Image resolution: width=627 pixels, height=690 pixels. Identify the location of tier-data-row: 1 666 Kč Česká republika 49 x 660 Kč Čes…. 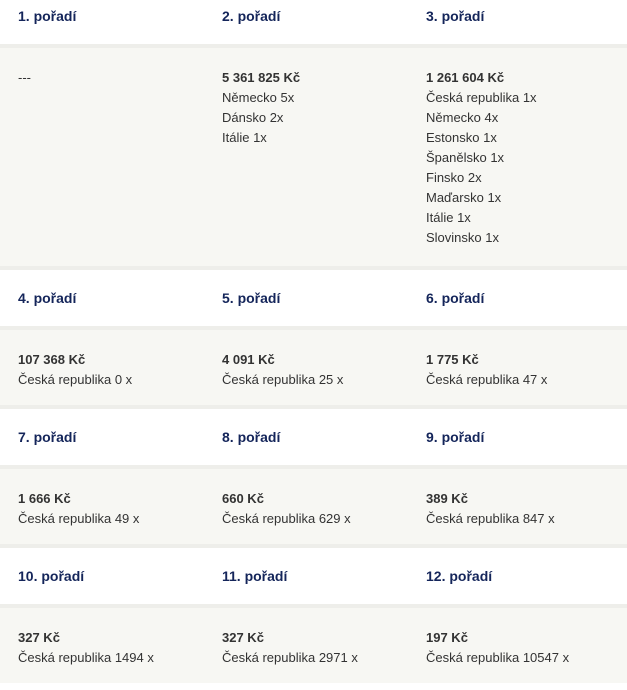
(313, 506).